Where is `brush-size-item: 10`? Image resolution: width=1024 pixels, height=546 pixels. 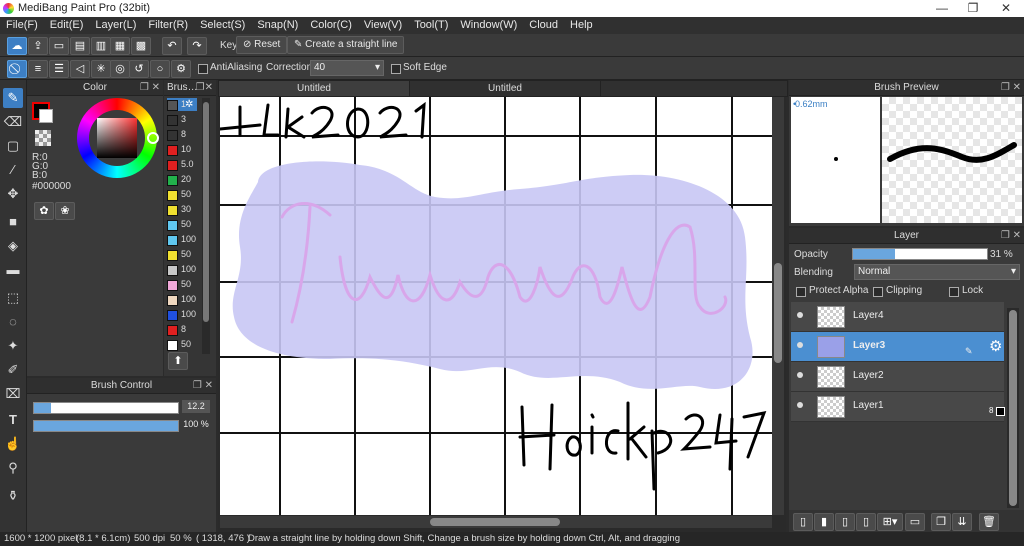
brush-size-item: 10 is located at coordinates (182, 149).